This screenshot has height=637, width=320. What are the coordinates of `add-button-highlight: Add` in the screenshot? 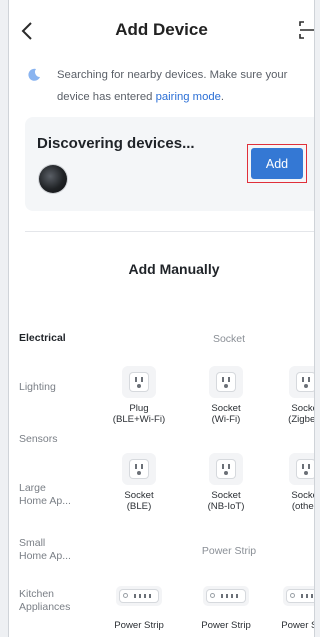 It's located at (277, 163).